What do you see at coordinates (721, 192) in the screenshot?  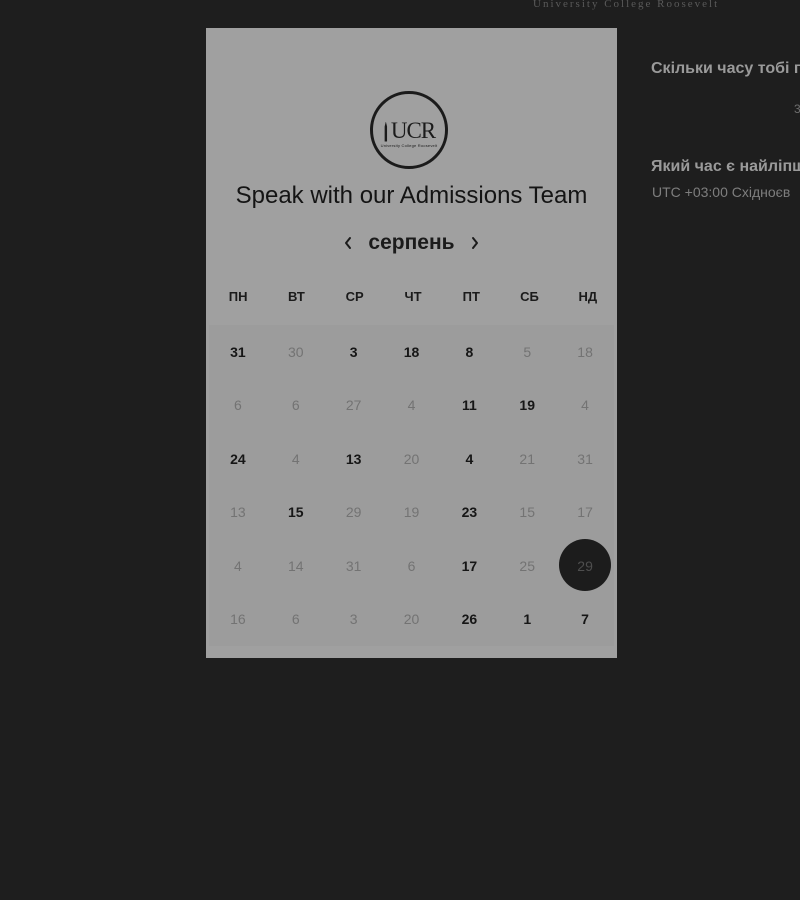 I see `timezone-selector: UTC +03:00 Східноєв` at bounding box center [721, 192].